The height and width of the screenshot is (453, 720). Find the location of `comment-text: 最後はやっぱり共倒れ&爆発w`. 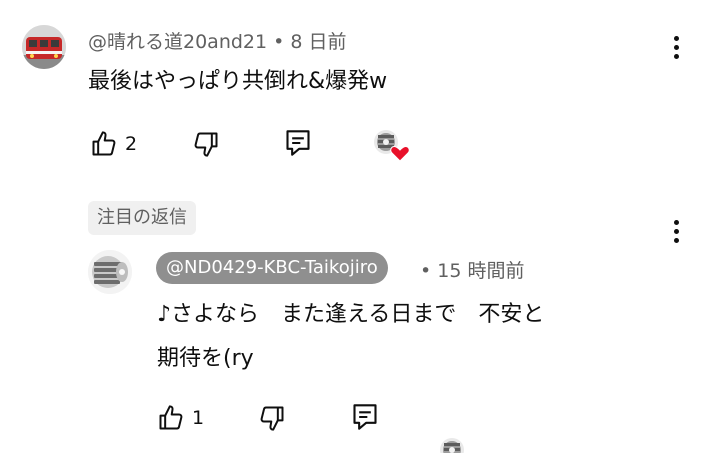

comment-text: 最後はやっぱり共倒れ&爆発w is located at coordinates (238, 81).